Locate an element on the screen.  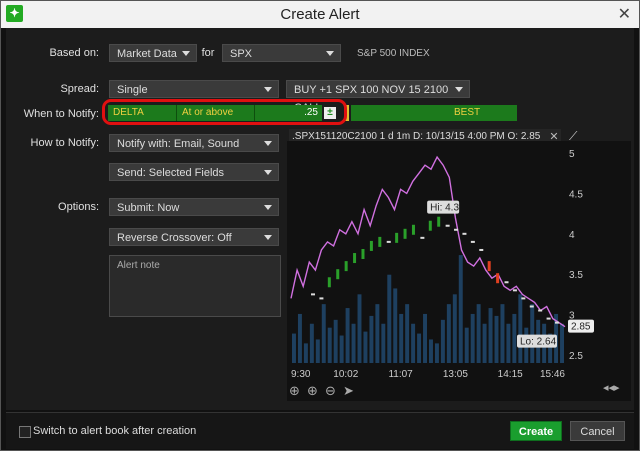
reverse-crossover-value: Reverse Crossover: Off is located at coordinates (174, 238).